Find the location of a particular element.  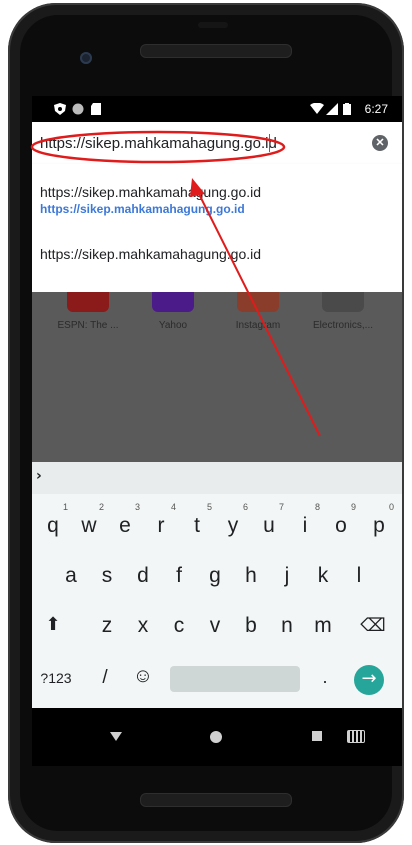

key-number-hint: 1 is located at coordinates (65, 507).